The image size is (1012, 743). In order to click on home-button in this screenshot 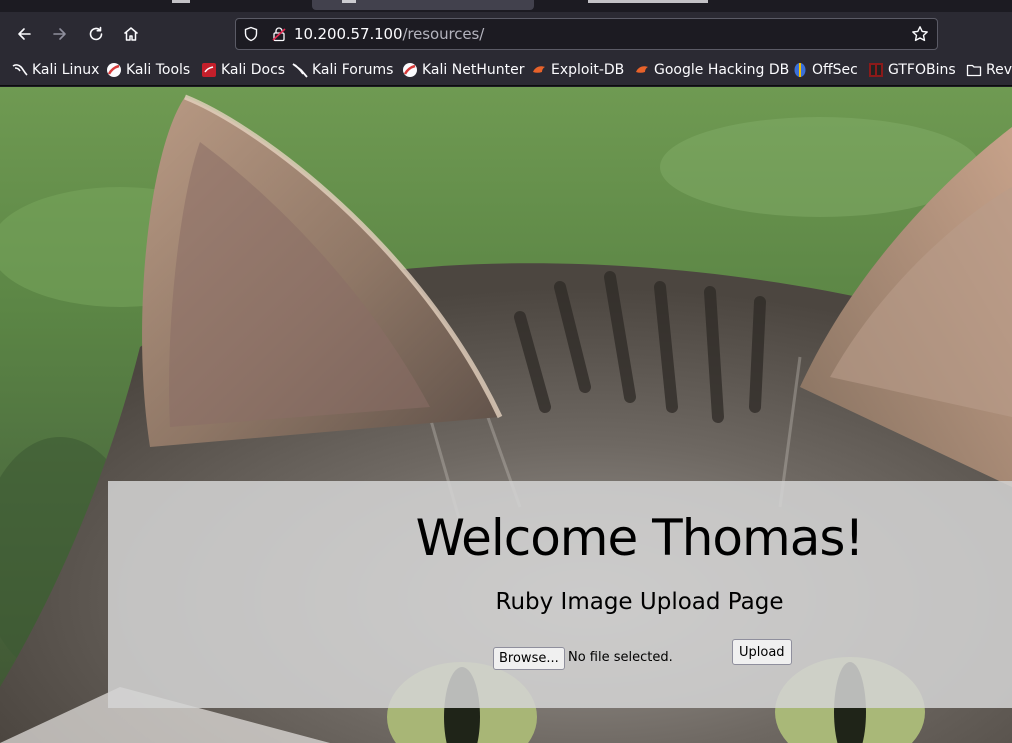, I will do `click(131, 34)`.